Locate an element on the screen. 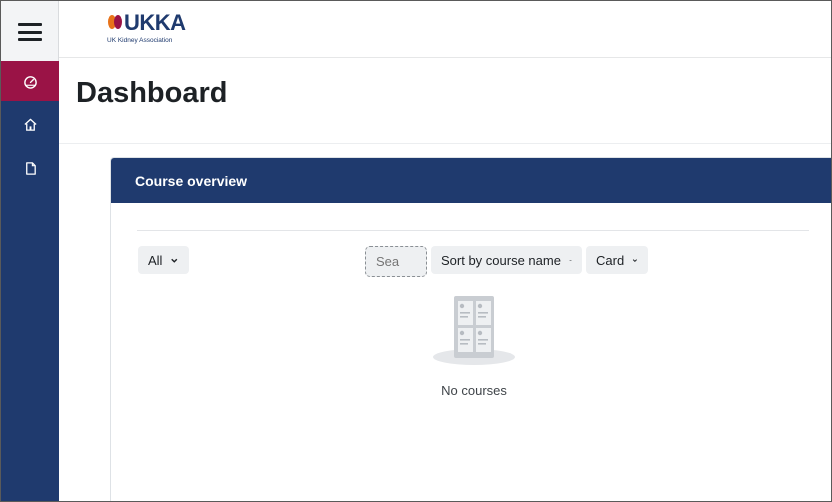 This screenshot has height=502, width=832. course-overview-title: Course overview is located at coordinates (191, 180).